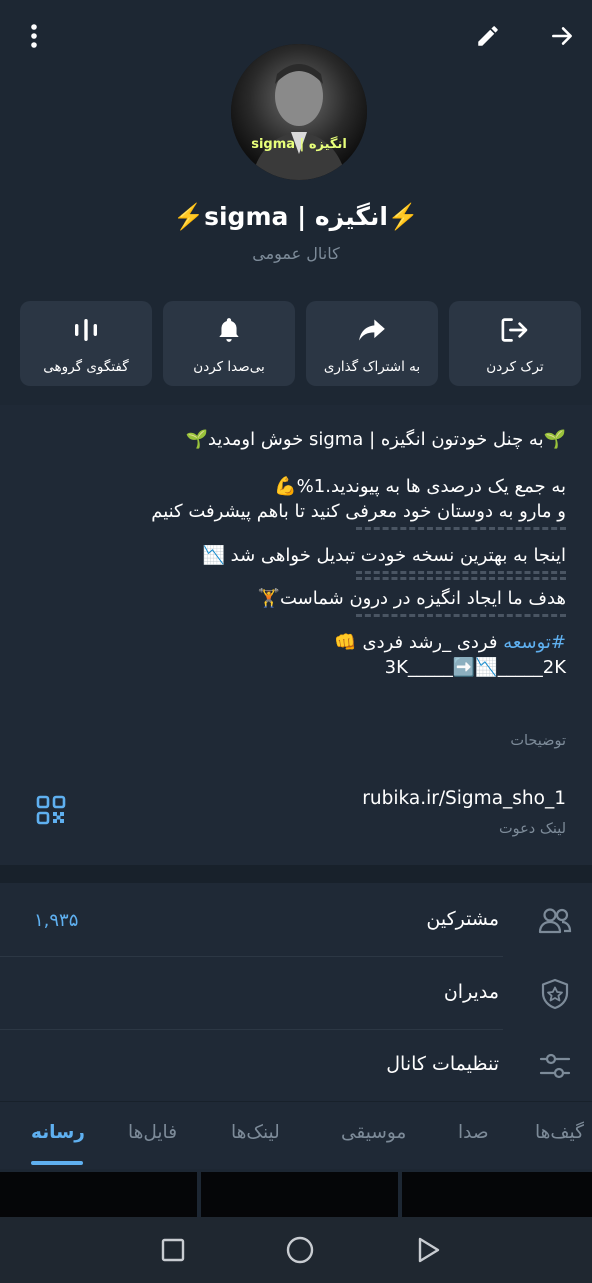  I want to click on leave-button: ترک کردن, so click(515, 343).